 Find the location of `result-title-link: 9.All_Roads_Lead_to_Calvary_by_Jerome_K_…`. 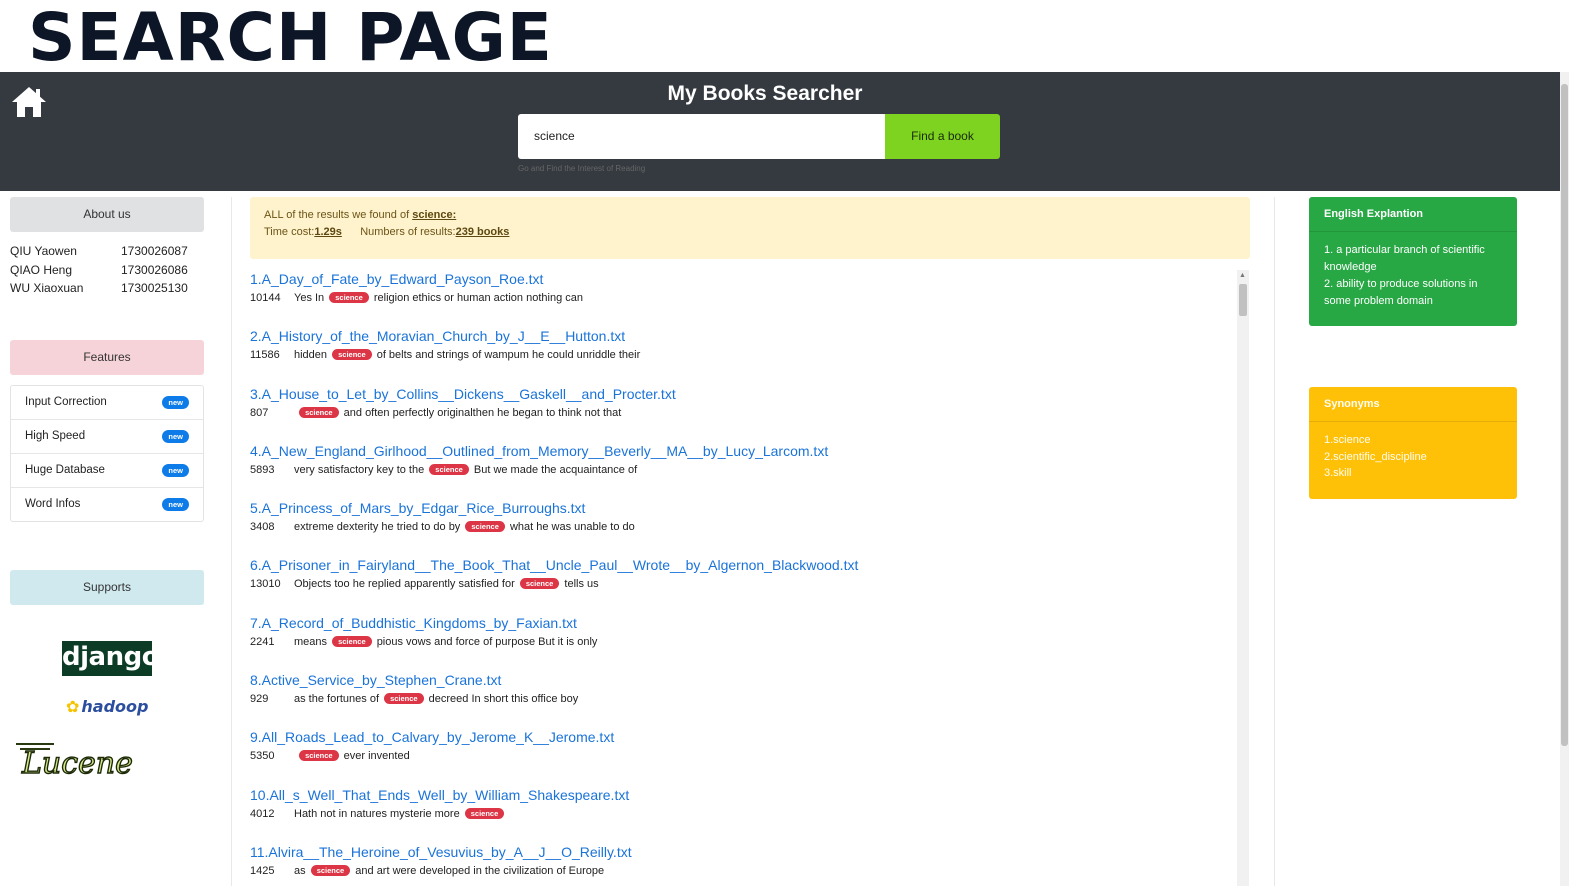

result-title-link: 9.All_Roads_Lead_to_Calvary_by_Jerome_K_… is located at coordinates (743, 737).